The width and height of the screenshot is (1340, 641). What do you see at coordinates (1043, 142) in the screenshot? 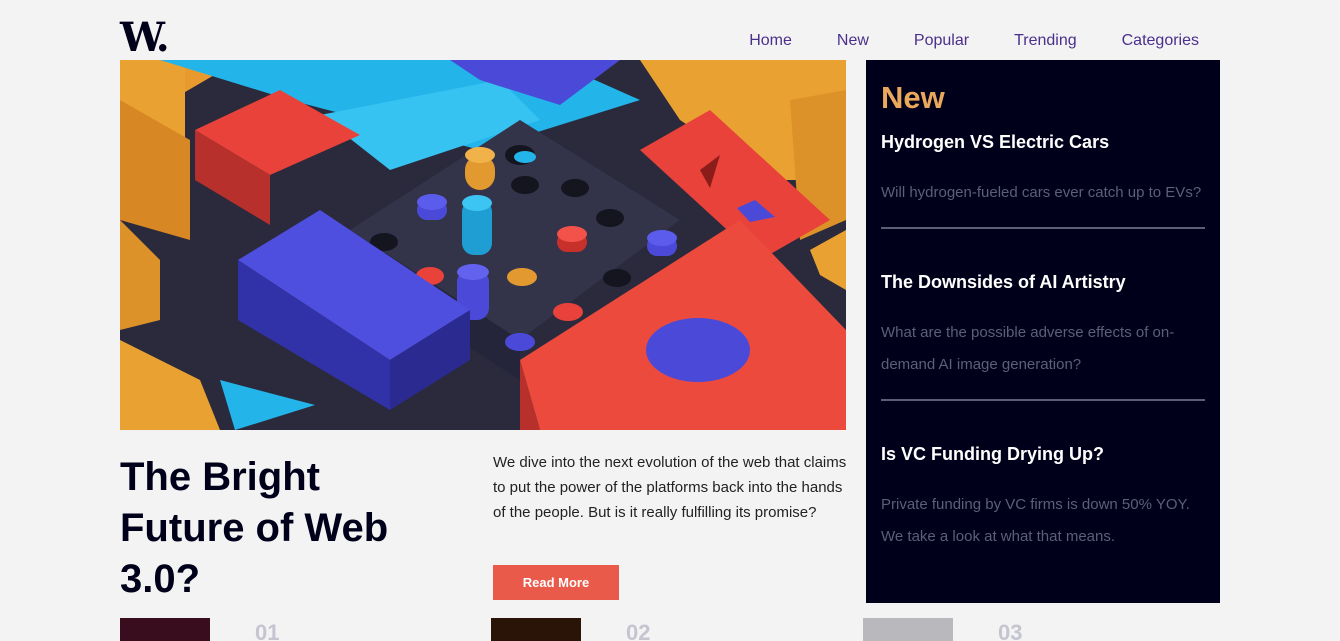
I see `sidebar-article-title: Hydrogen VS Electric Cars` at bounding box center [1043, 142].